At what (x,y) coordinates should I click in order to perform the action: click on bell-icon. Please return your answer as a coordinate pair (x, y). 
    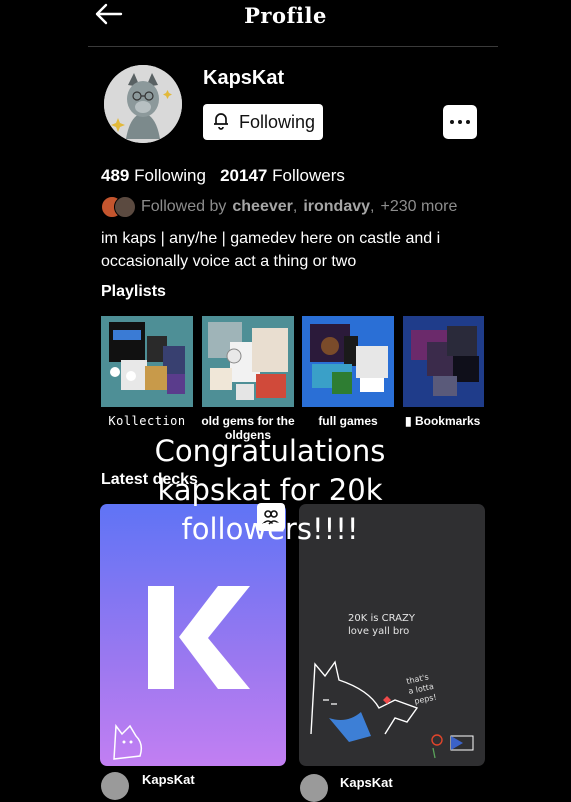
    Looking at the image, I should click on (221, 122).